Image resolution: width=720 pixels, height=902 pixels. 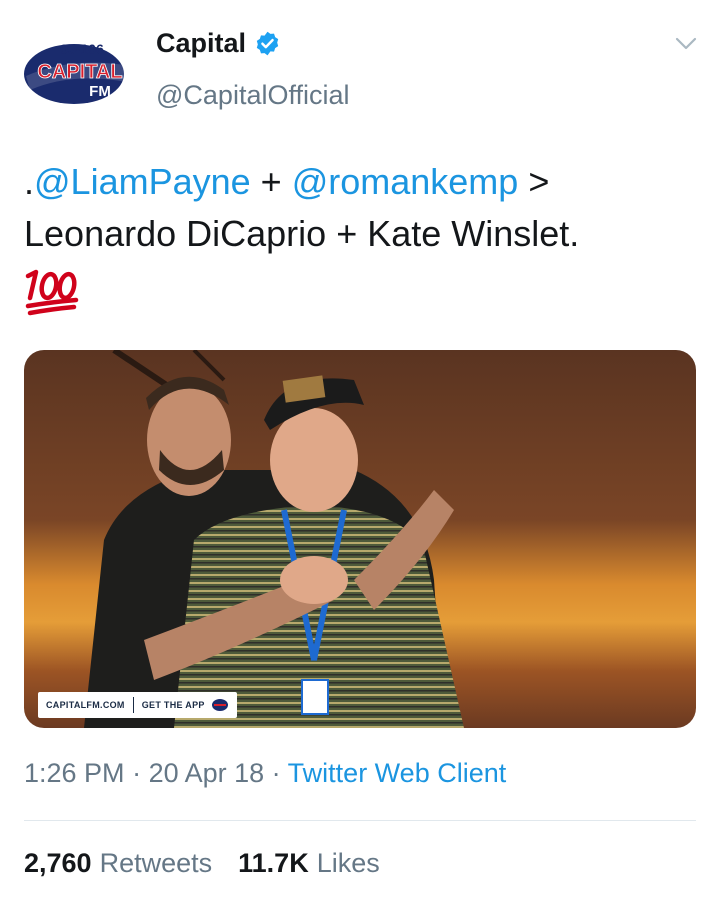 I want to click on tweet-stats: 2,760 Retweets 11.7K Likes, so click(x=202, y=863).